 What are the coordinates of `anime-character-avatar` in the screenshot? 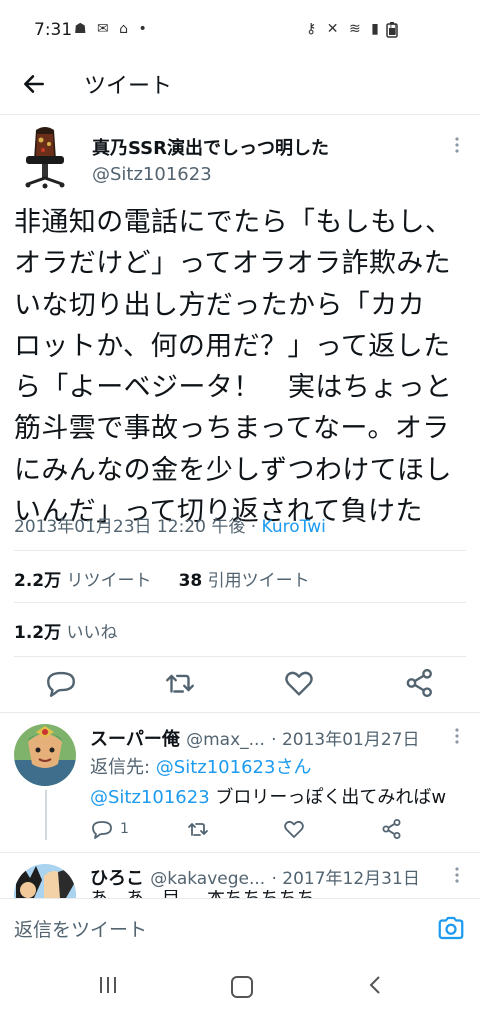 It's located at (45, 755).